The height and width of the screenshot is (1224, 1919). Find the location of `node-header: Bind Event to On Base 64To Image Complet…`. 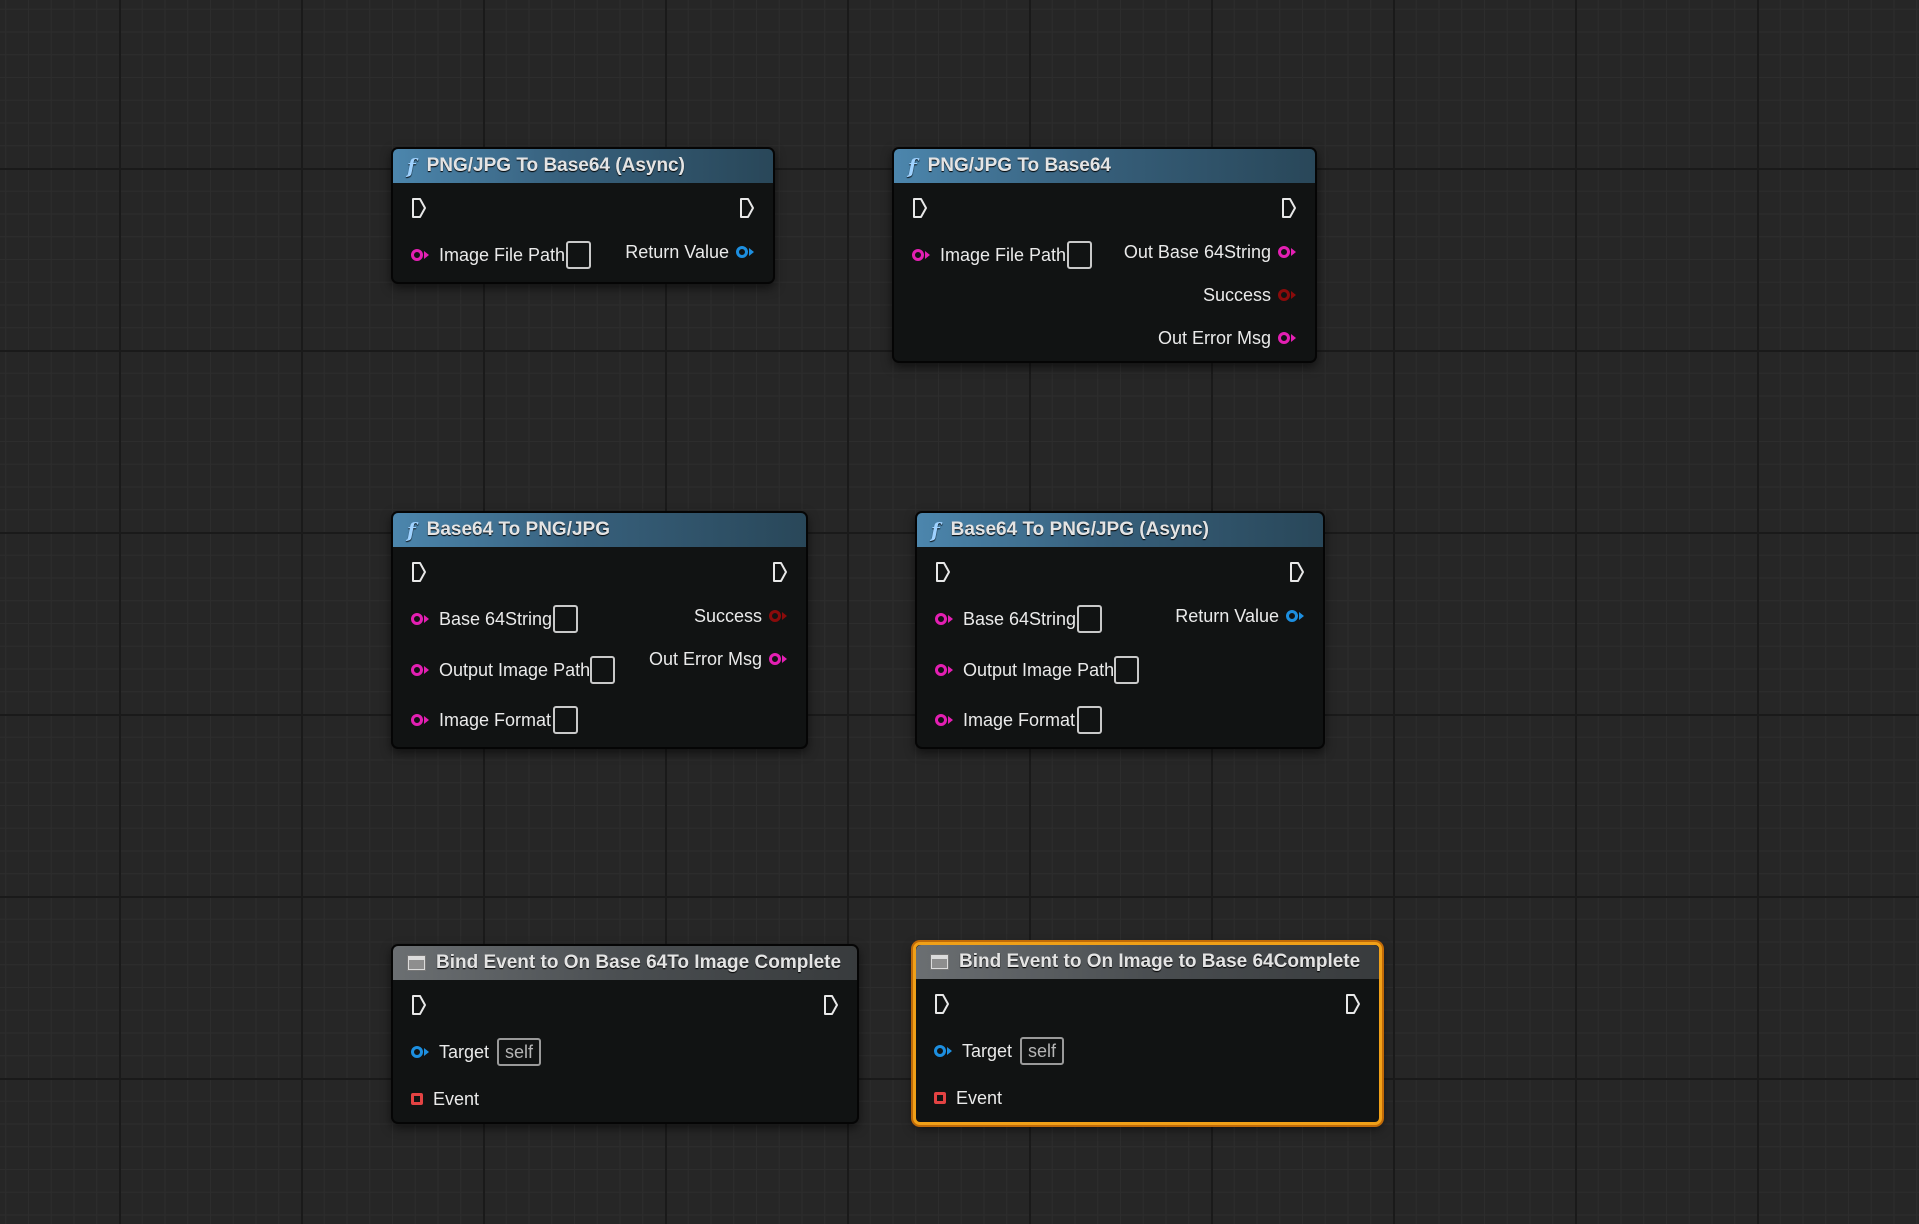

node-header: Bind Event to On Base 64To Image Complet… is located at coordinates (625, 963).